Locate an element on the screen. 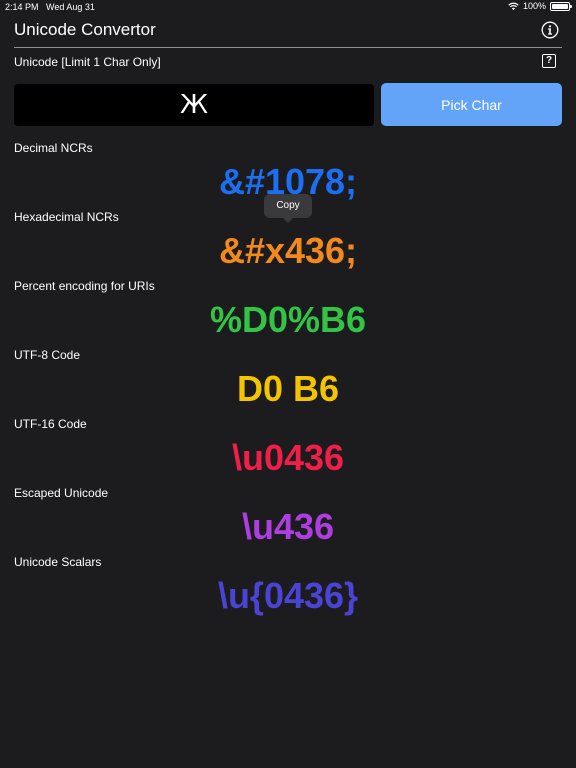  utf8-value: D0 B6 is located at coordinates (288, 389).